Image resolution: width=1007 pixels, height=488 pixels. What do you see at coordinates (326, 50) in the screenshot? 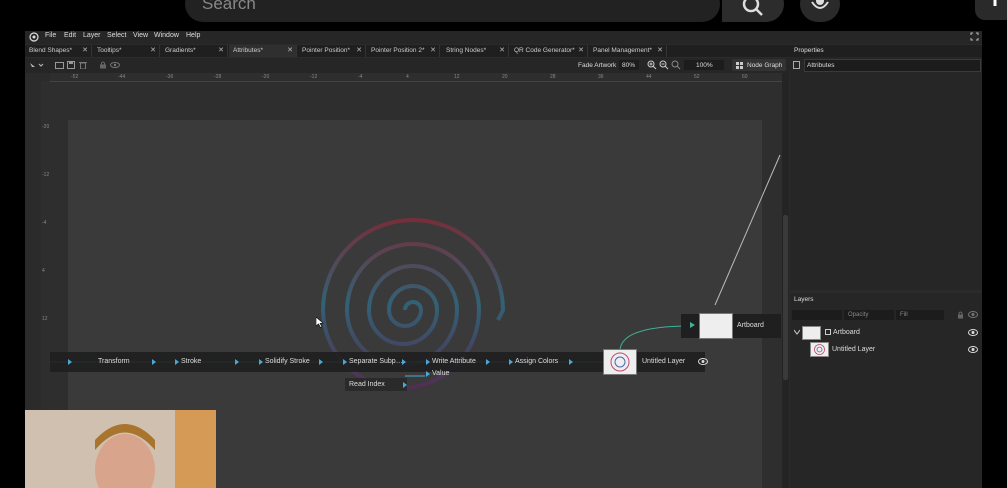
I see `tab-label: Pointer Position*` at bounding box center [326, 50].